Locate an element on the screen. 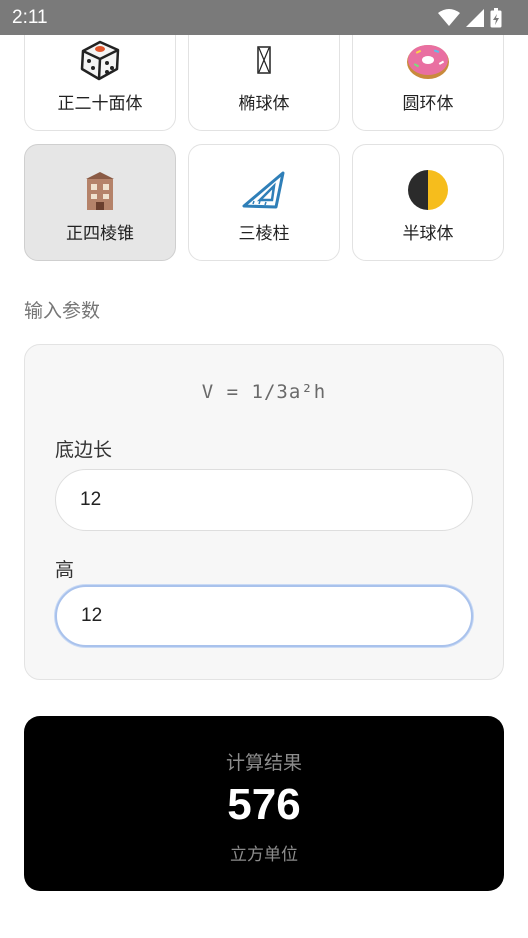 The image size is (528, 938). battery-icon is located at coordinates (496, 17).